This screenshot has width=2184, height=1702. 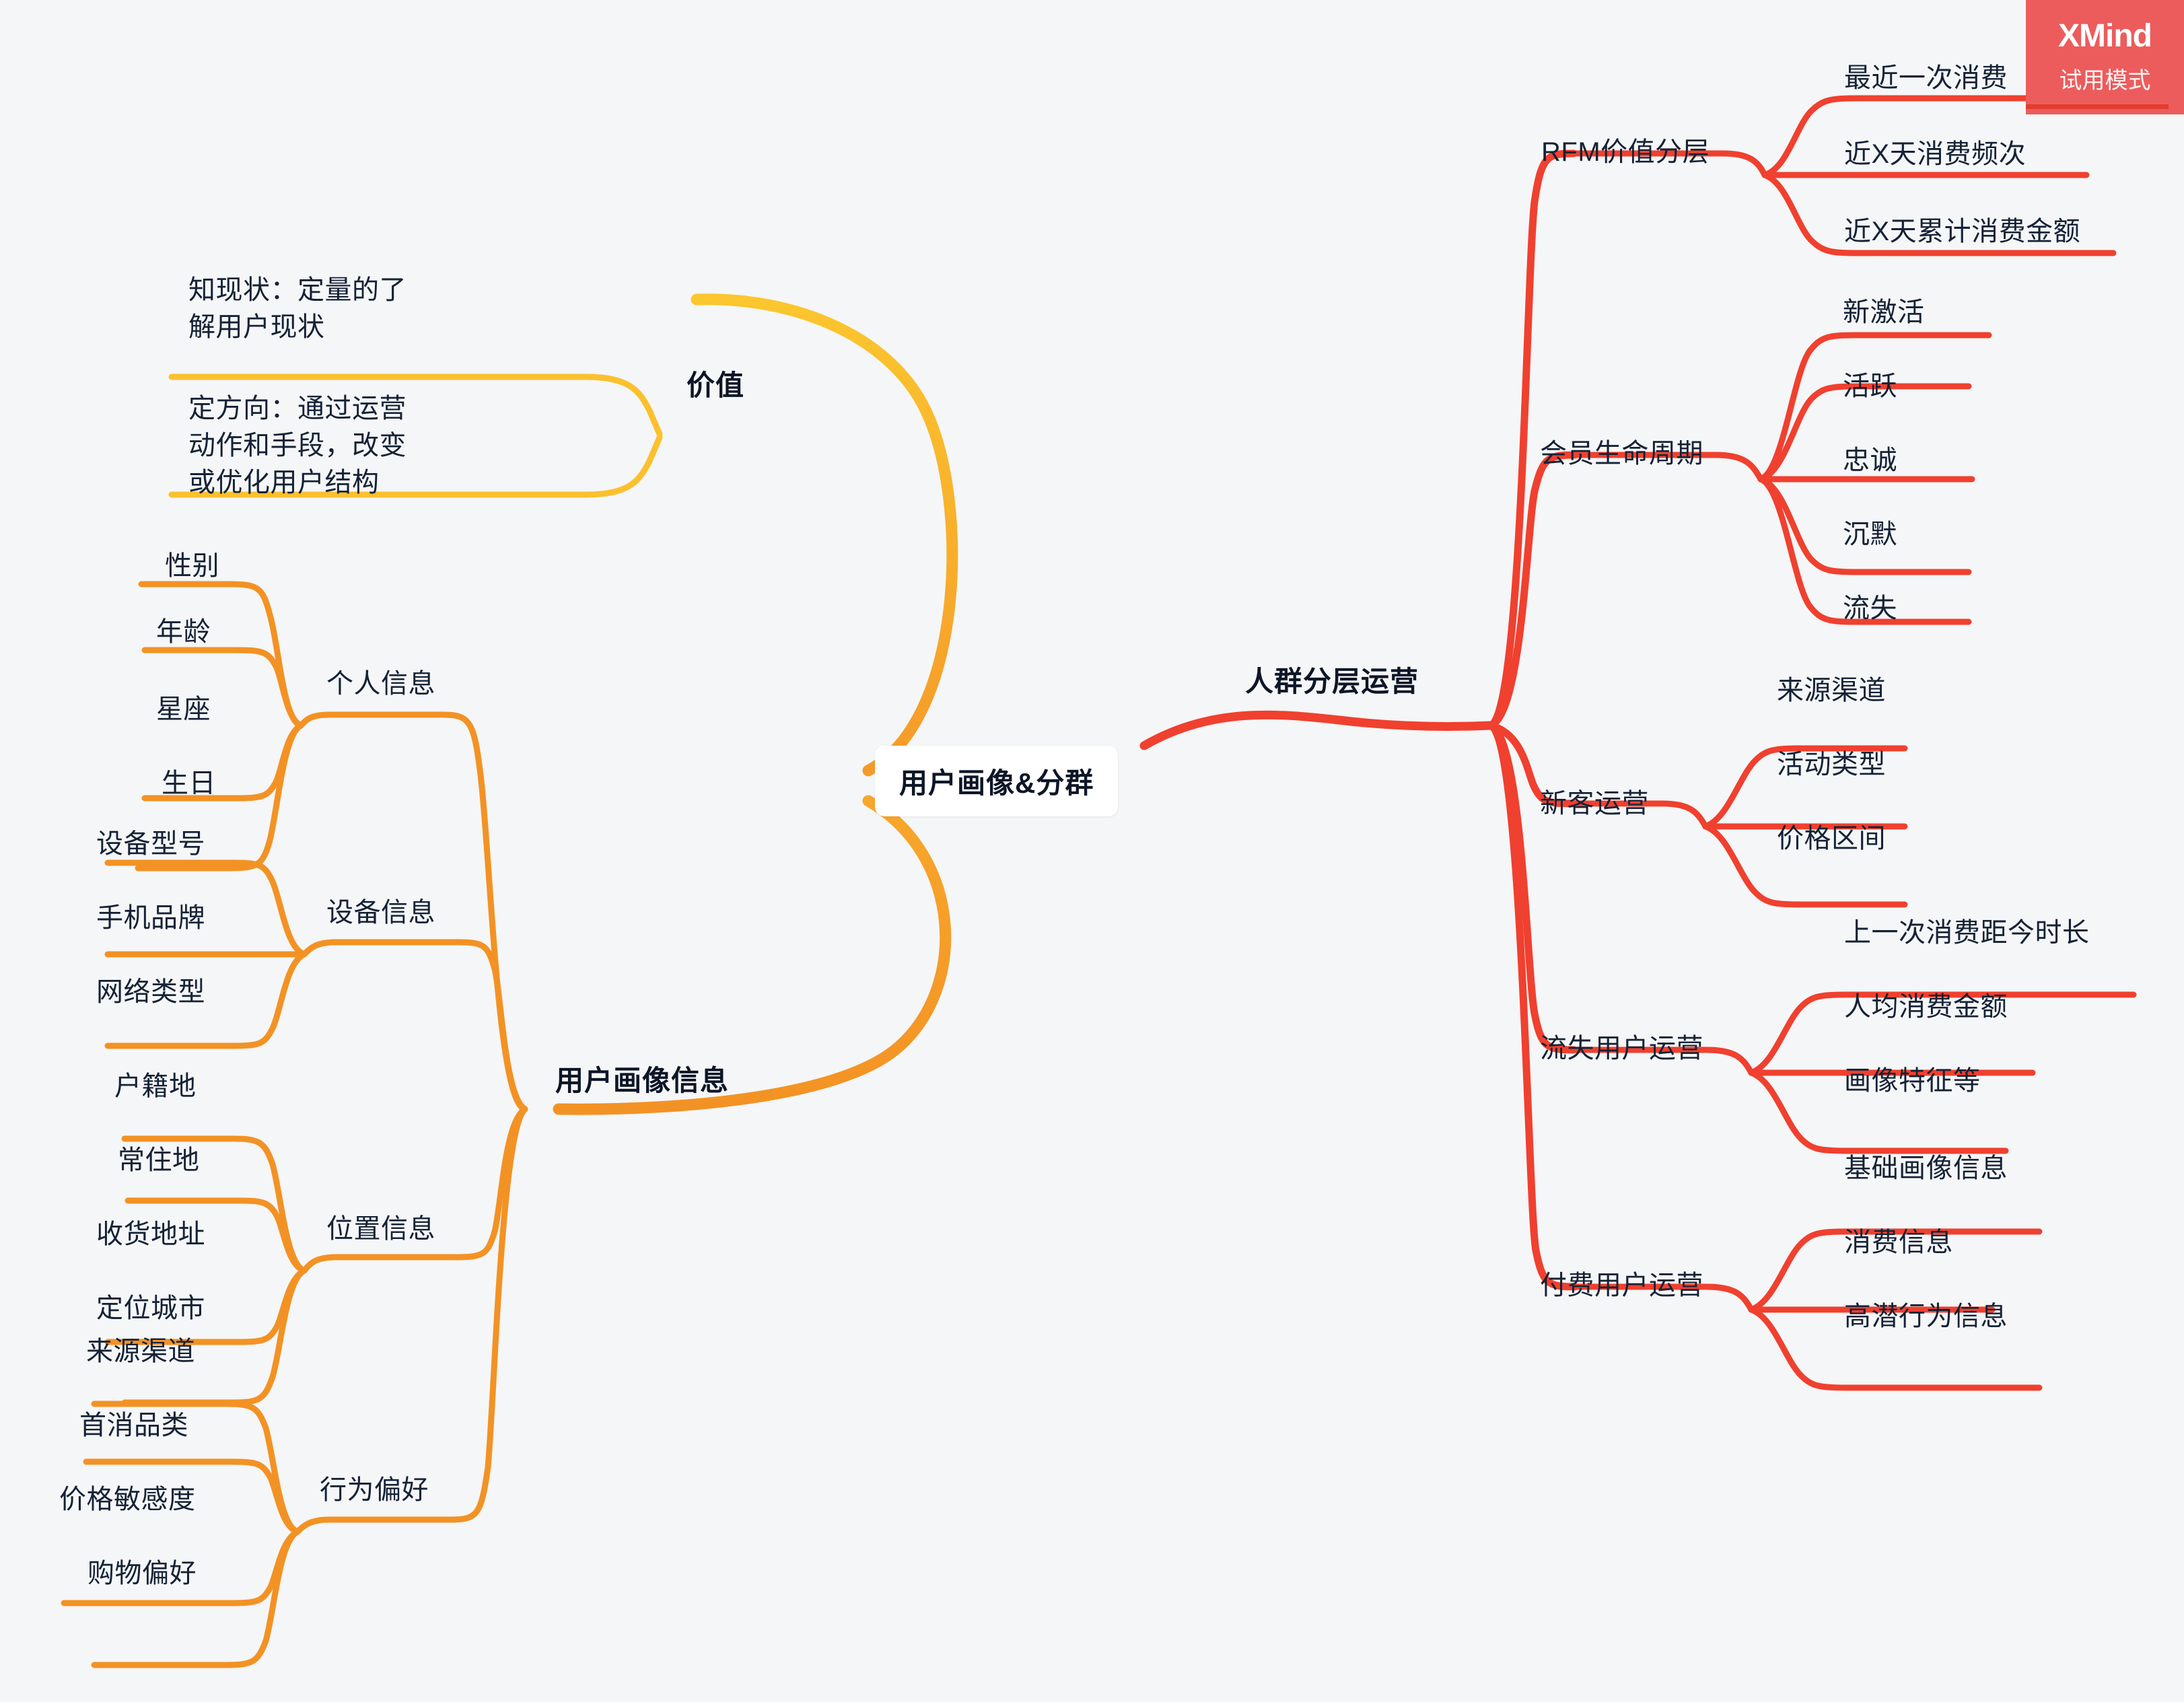 What do you see at coordinates (1332, 681) in the screenshot?
I see `branch-label-segmentation: 人群分层运营` at bounding box center [1332, 681].